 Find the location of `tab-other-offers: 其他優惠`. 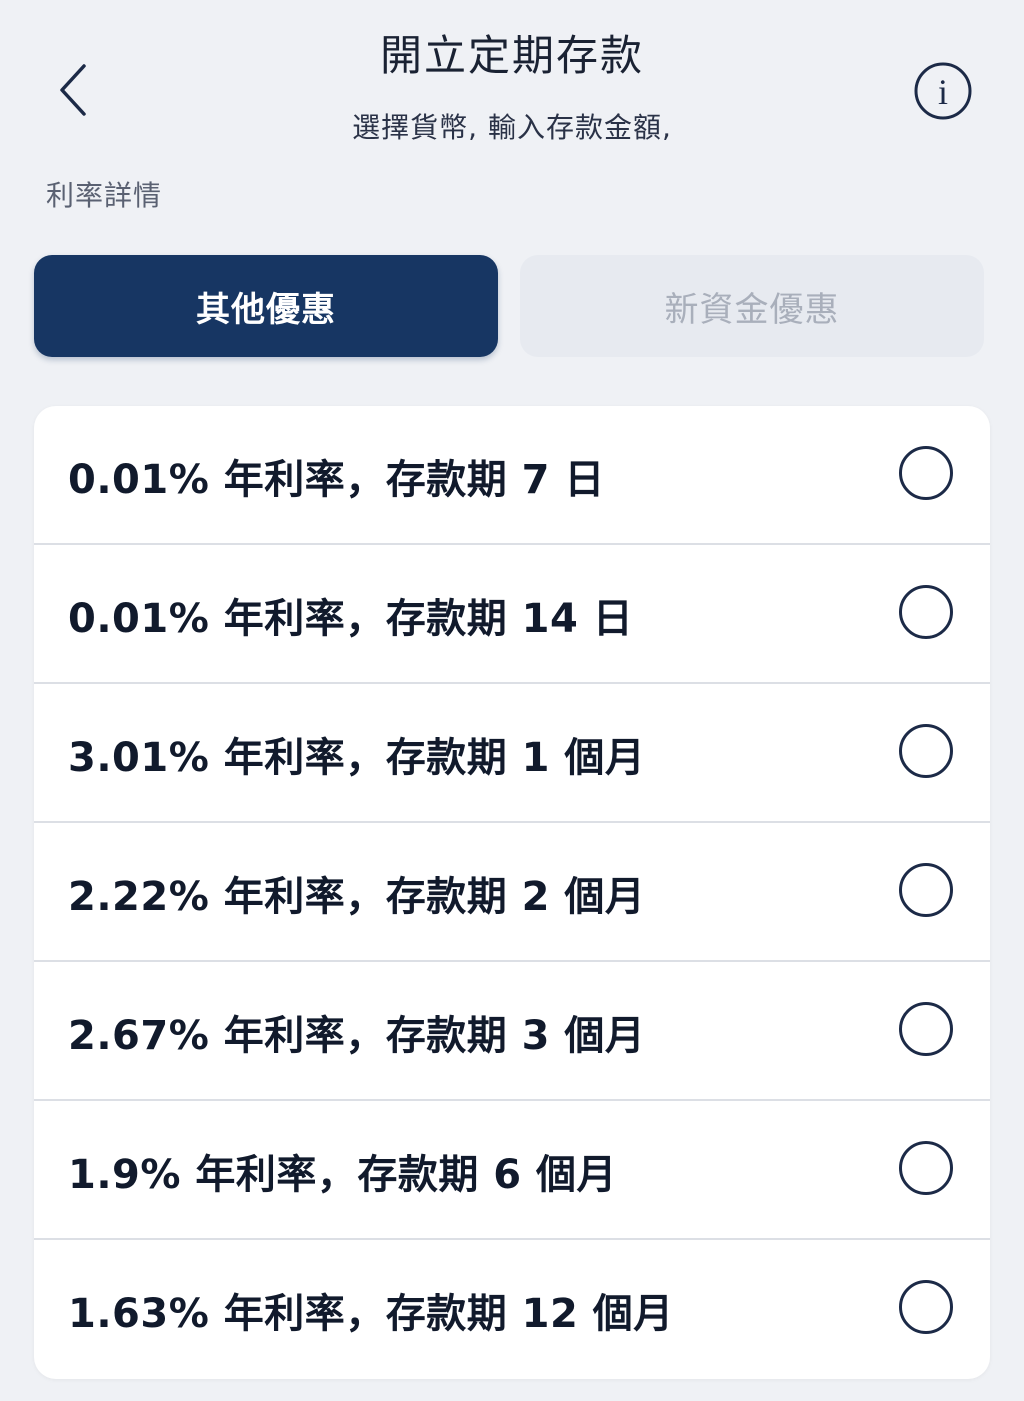

tab-other-offers: 其他優惠 is located at coordinates (266, 306).